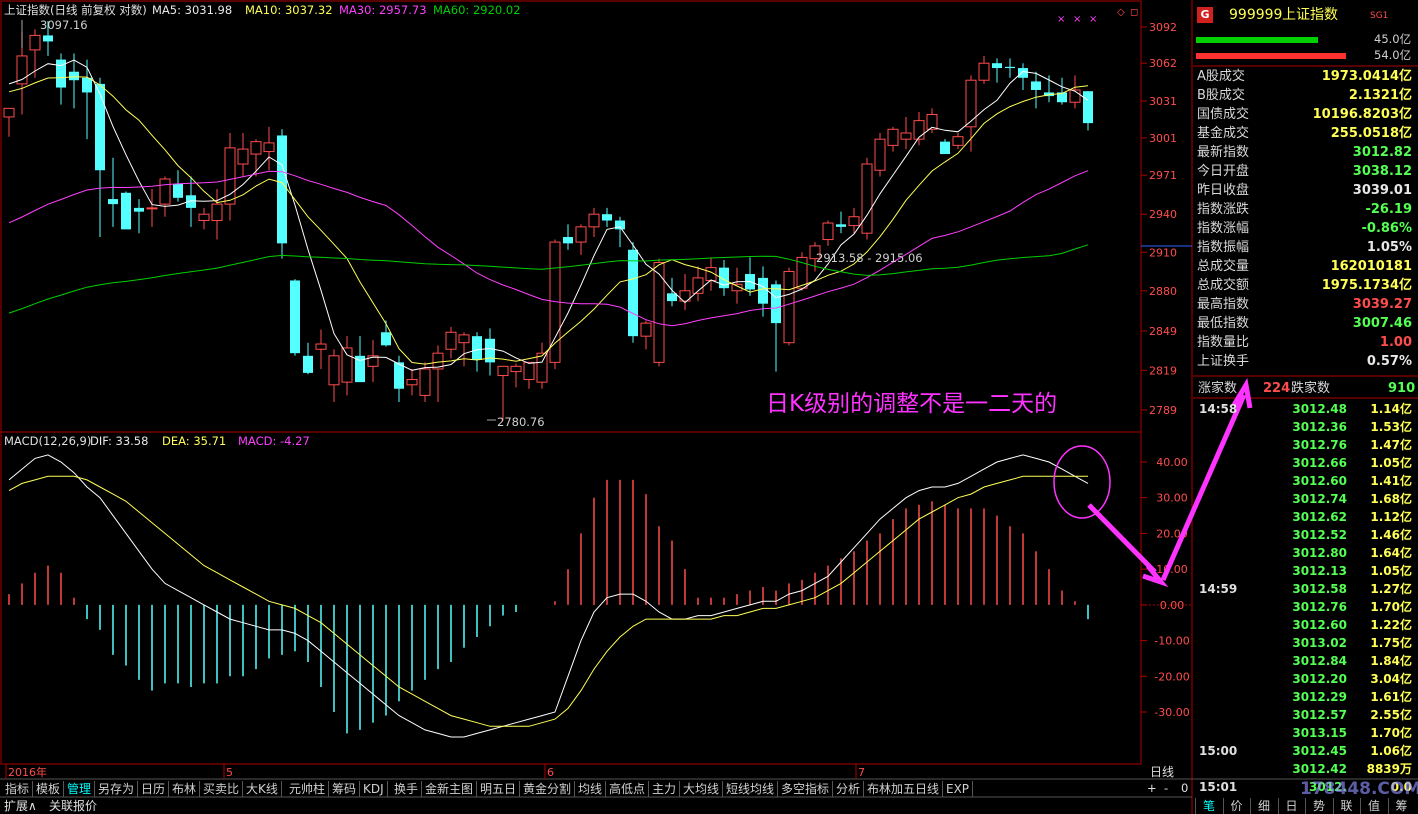  I want to click on tick-price: 3012.45, so click(1319, 751).